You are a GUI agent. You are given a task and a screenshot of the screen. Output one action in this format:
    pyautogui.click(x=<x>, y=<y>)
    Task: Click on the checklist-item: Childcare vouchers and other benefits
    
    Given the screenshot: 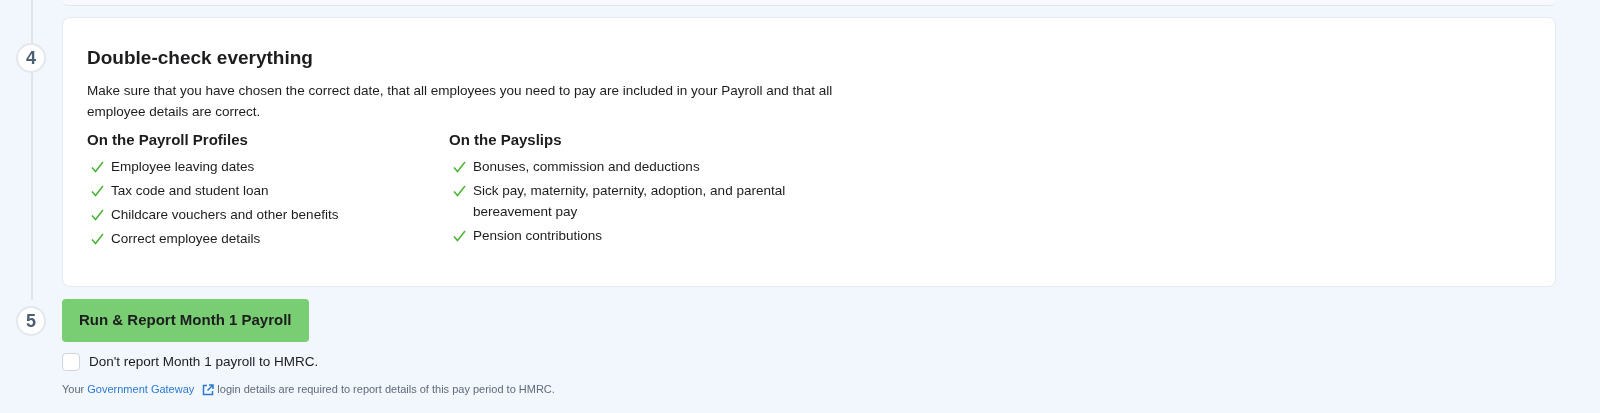 What is the action you would take?
    pyautogui.click(x=225, y=215)
    